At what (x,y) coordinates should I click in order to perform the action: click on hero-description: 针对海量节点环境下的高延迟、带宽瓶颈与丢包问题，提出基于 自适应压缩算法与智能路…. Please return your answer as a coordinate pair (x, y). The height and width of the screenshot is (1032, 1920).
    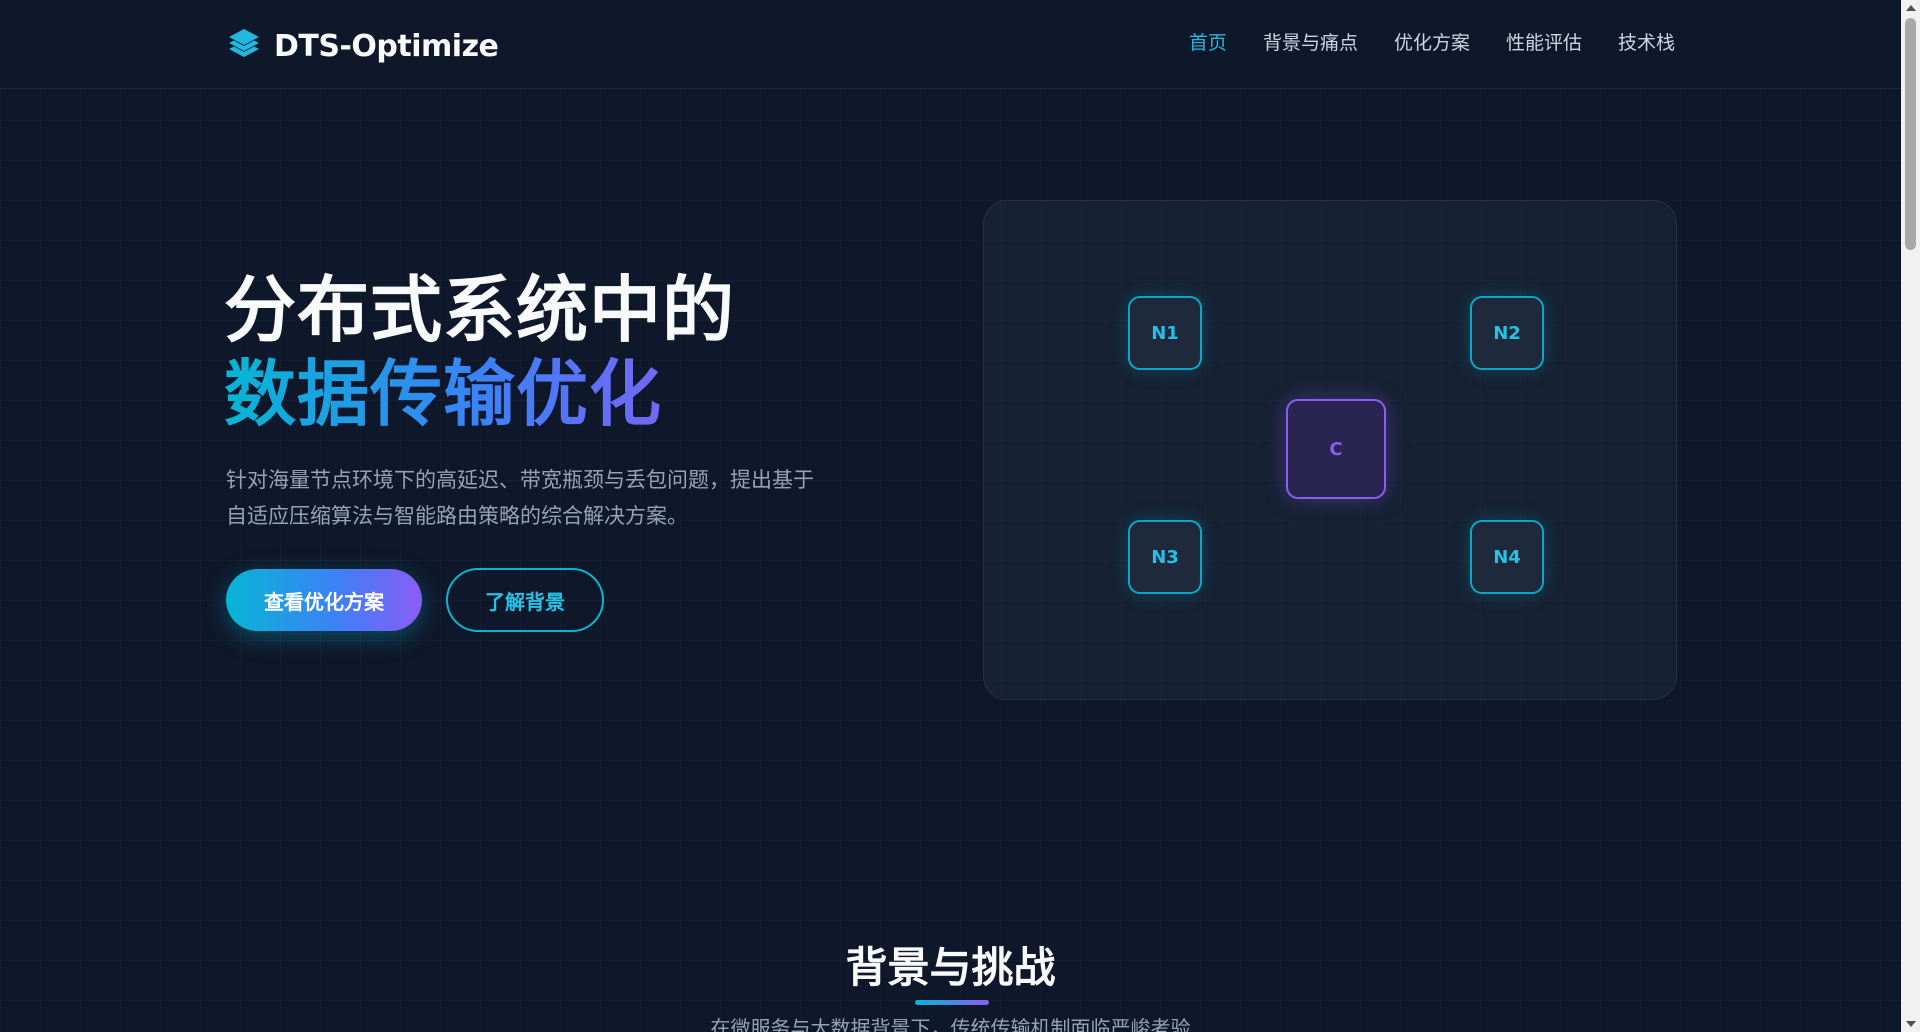
    Looking at the image, I should click on (546, 498).